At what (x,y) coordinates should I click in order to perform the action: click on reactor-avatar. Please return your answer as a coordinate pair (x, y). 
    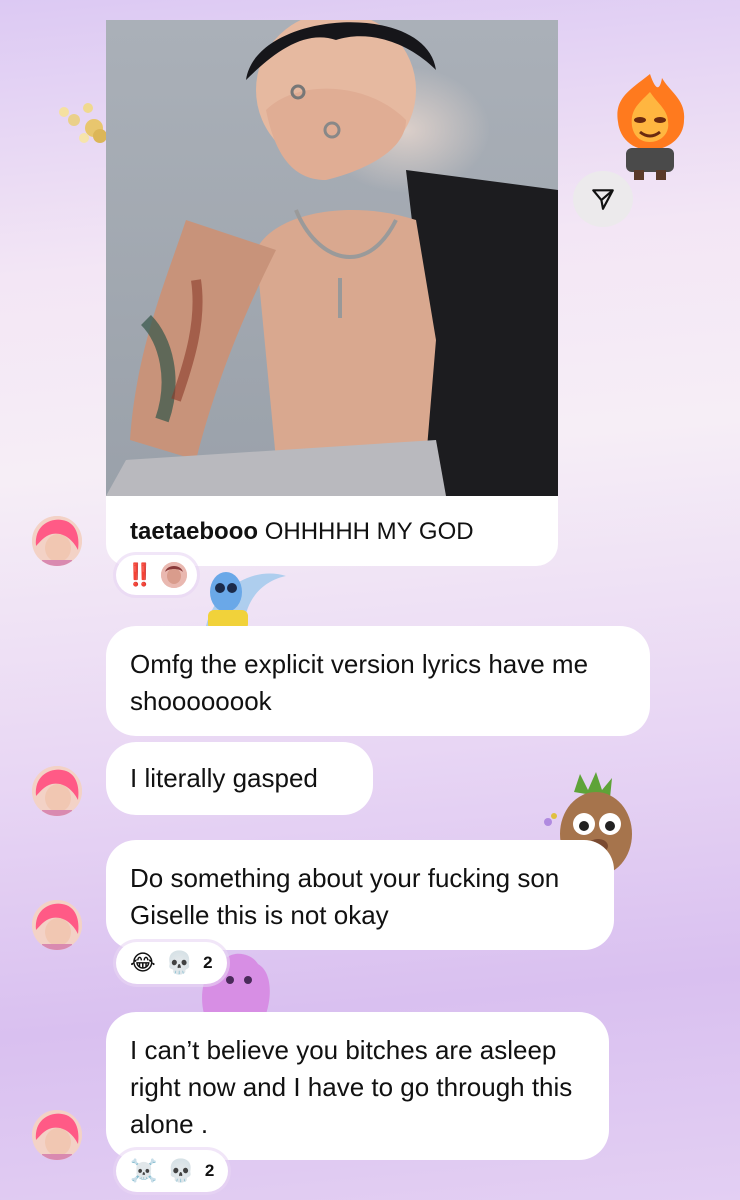
    Looking at the image, I should click on (174, 575).